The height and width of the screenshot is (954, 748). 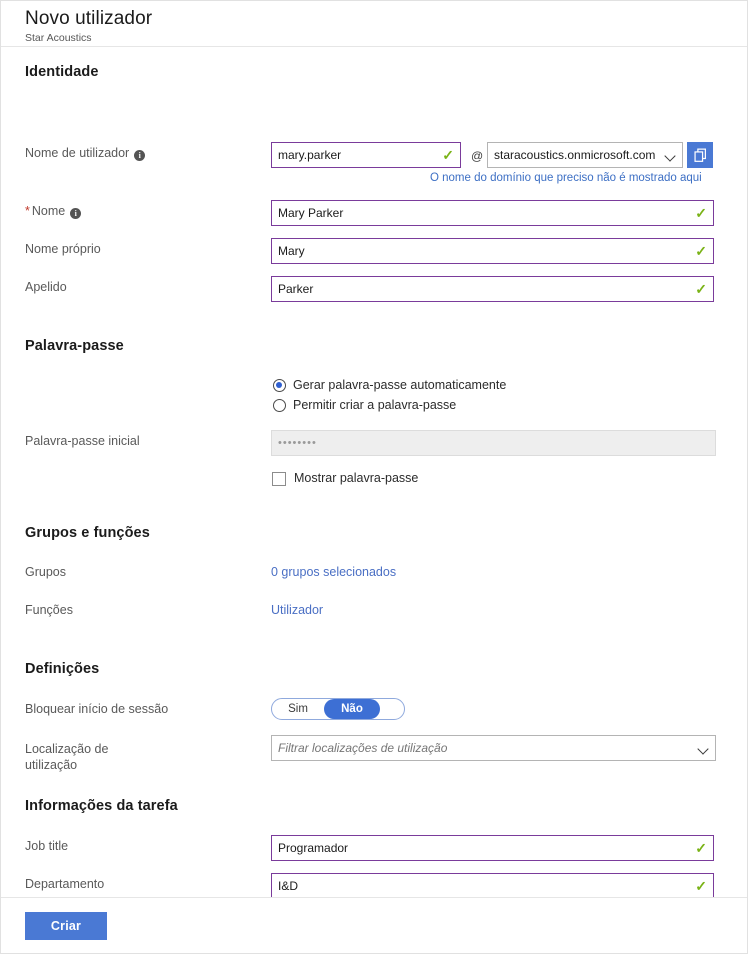 I want to click on groups-link: 0 grupos selecionados, so click(x=333, y=572).